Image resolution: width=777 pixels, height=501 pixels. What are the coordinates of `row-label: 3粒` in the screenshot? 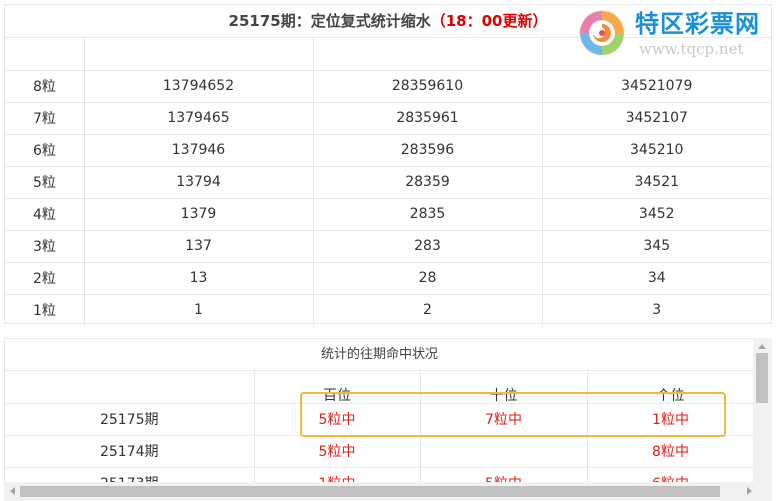 It's located at (45, 246).